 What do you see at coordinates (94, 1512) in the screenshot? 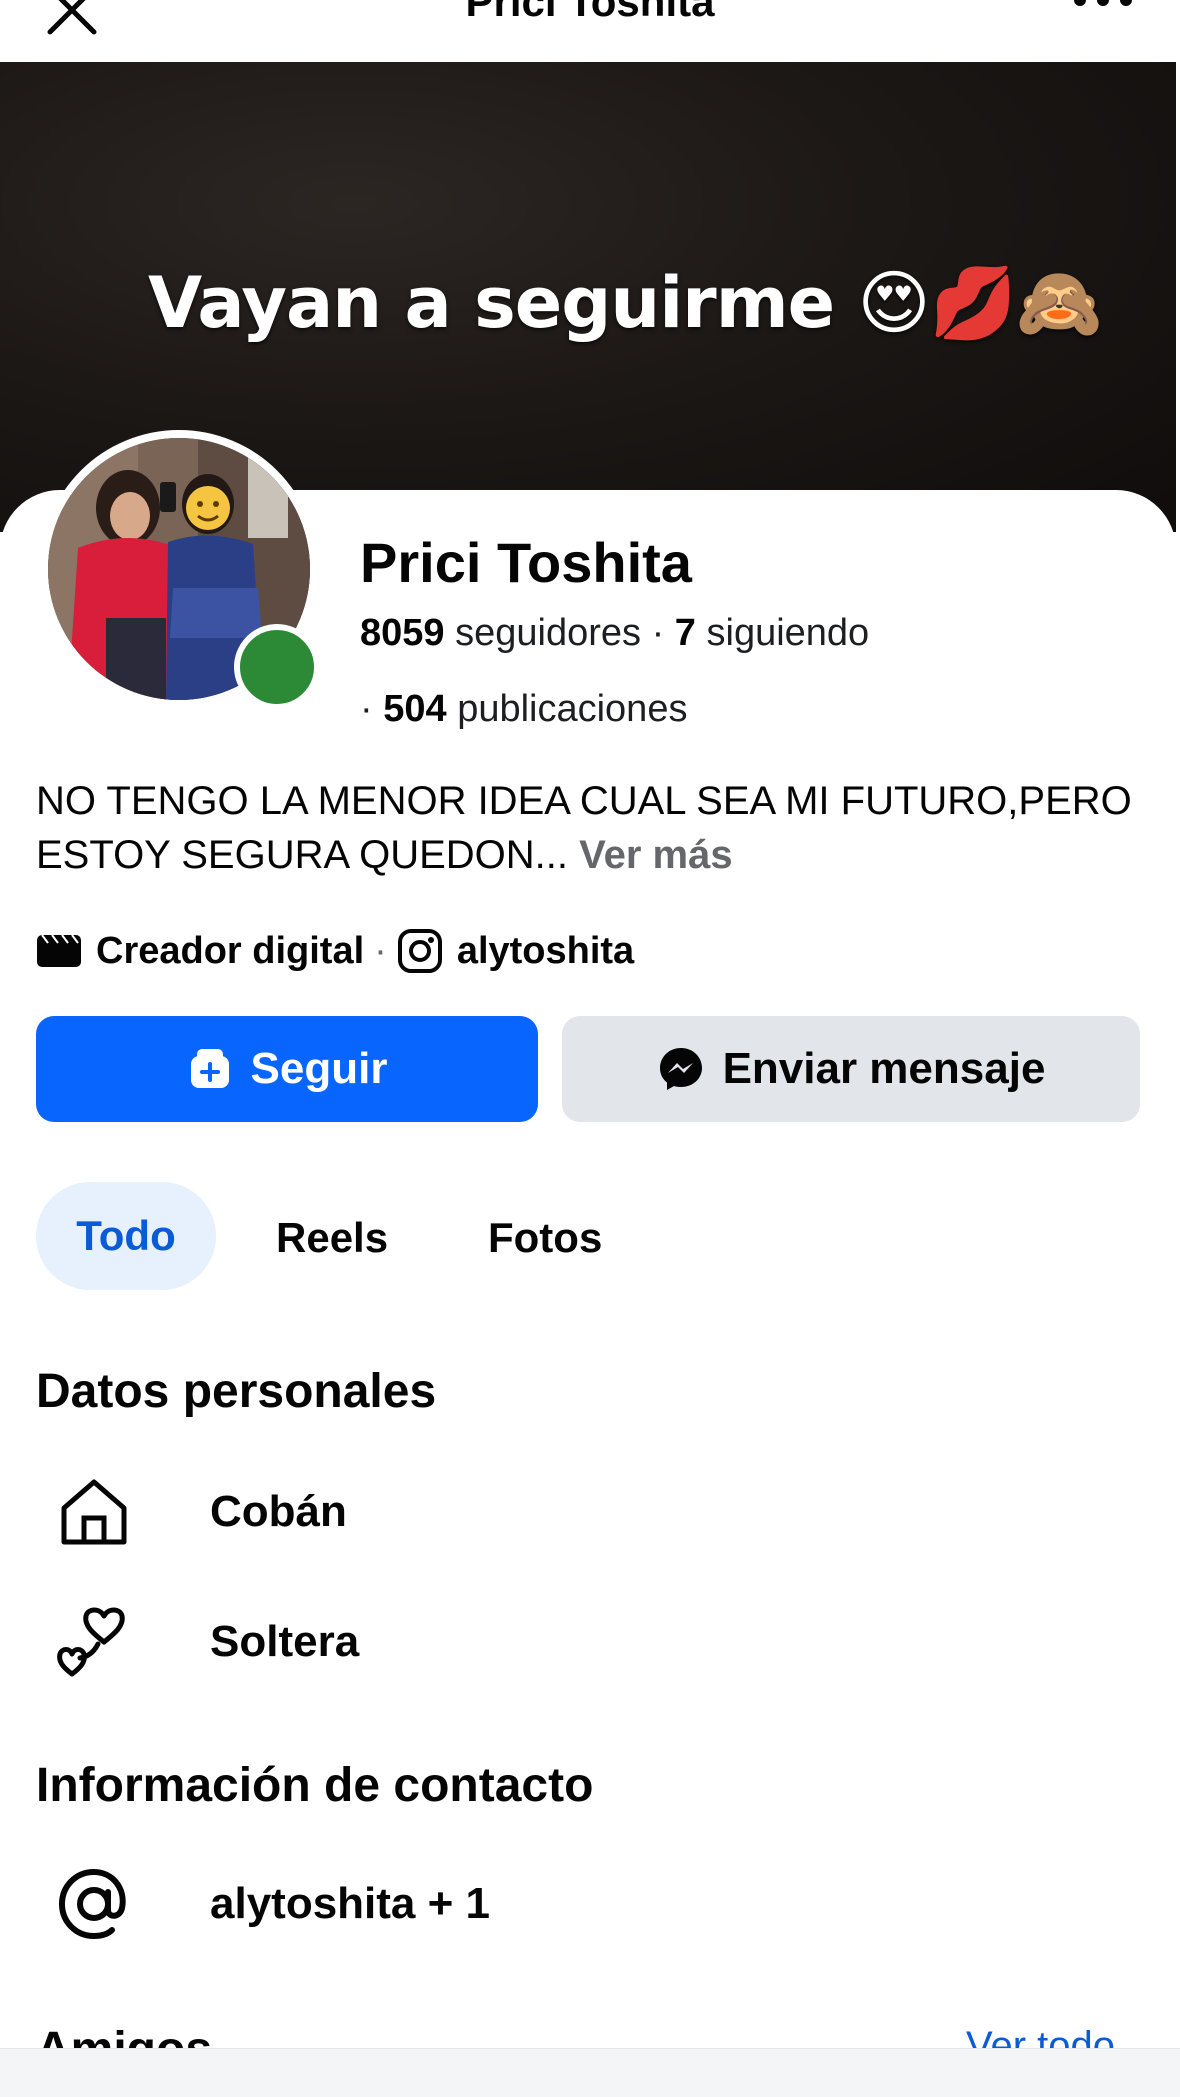
I see `home-icon` at bounding box center [94, 1512].